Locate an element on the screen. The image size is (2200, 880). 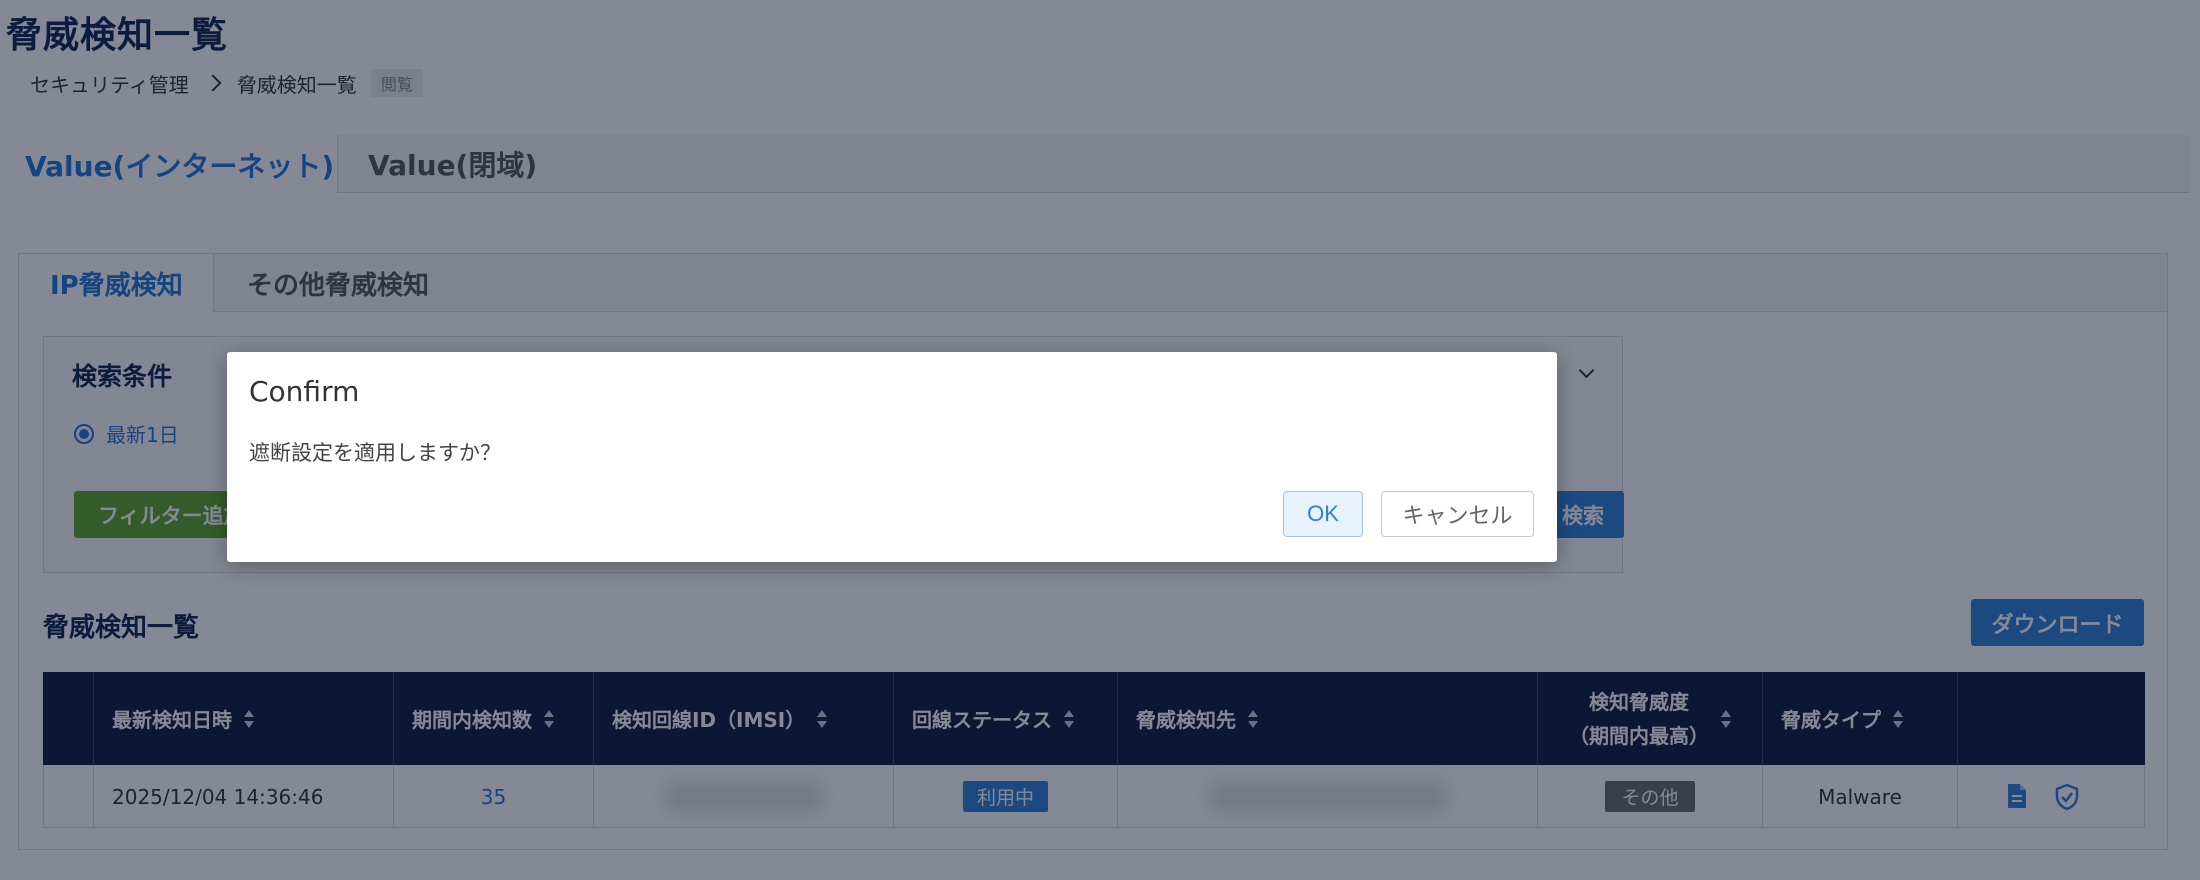
confirm-dialog: Confirm 遮断設定を適用しますか？ OK キャンセル is located at coordinates (892, 457).